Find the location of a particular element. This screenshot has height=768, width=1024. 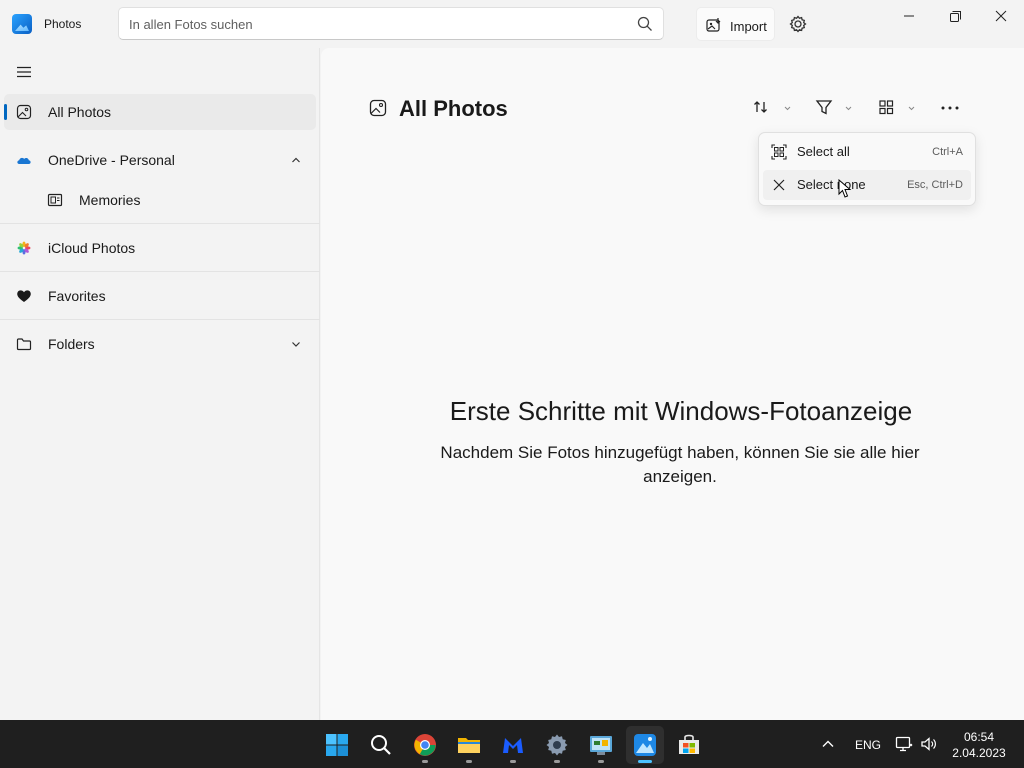

sidebar-item-onedrive: OneDrive - Personal is located at coordinates (160, 160).